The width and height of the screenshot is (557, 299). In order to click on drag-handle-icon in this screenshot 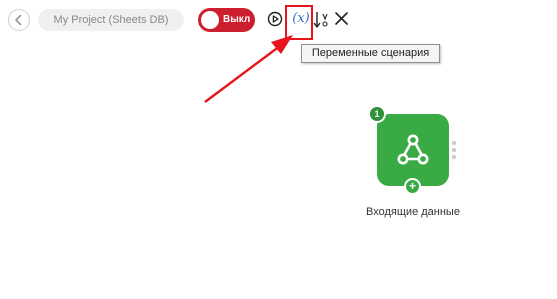, I will do `click(454, 150)`.